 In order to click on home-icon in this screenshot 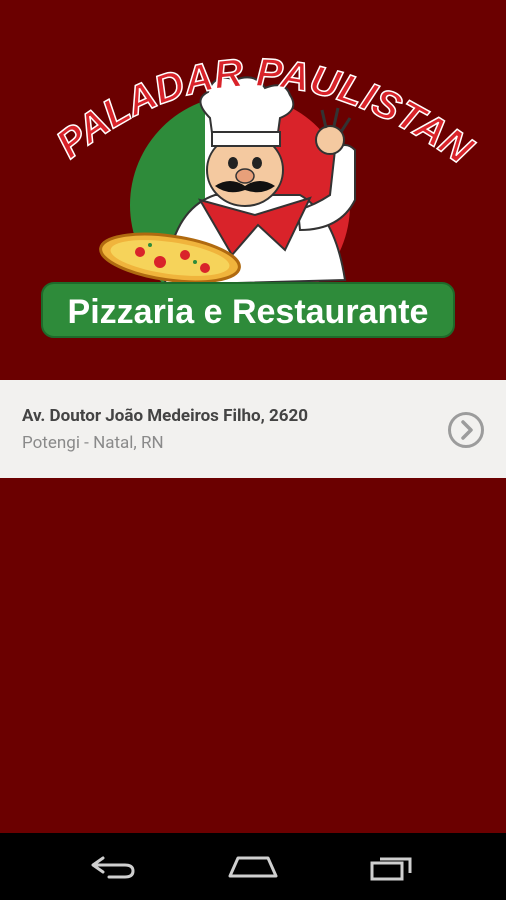, I will do `click(253, 866)`.